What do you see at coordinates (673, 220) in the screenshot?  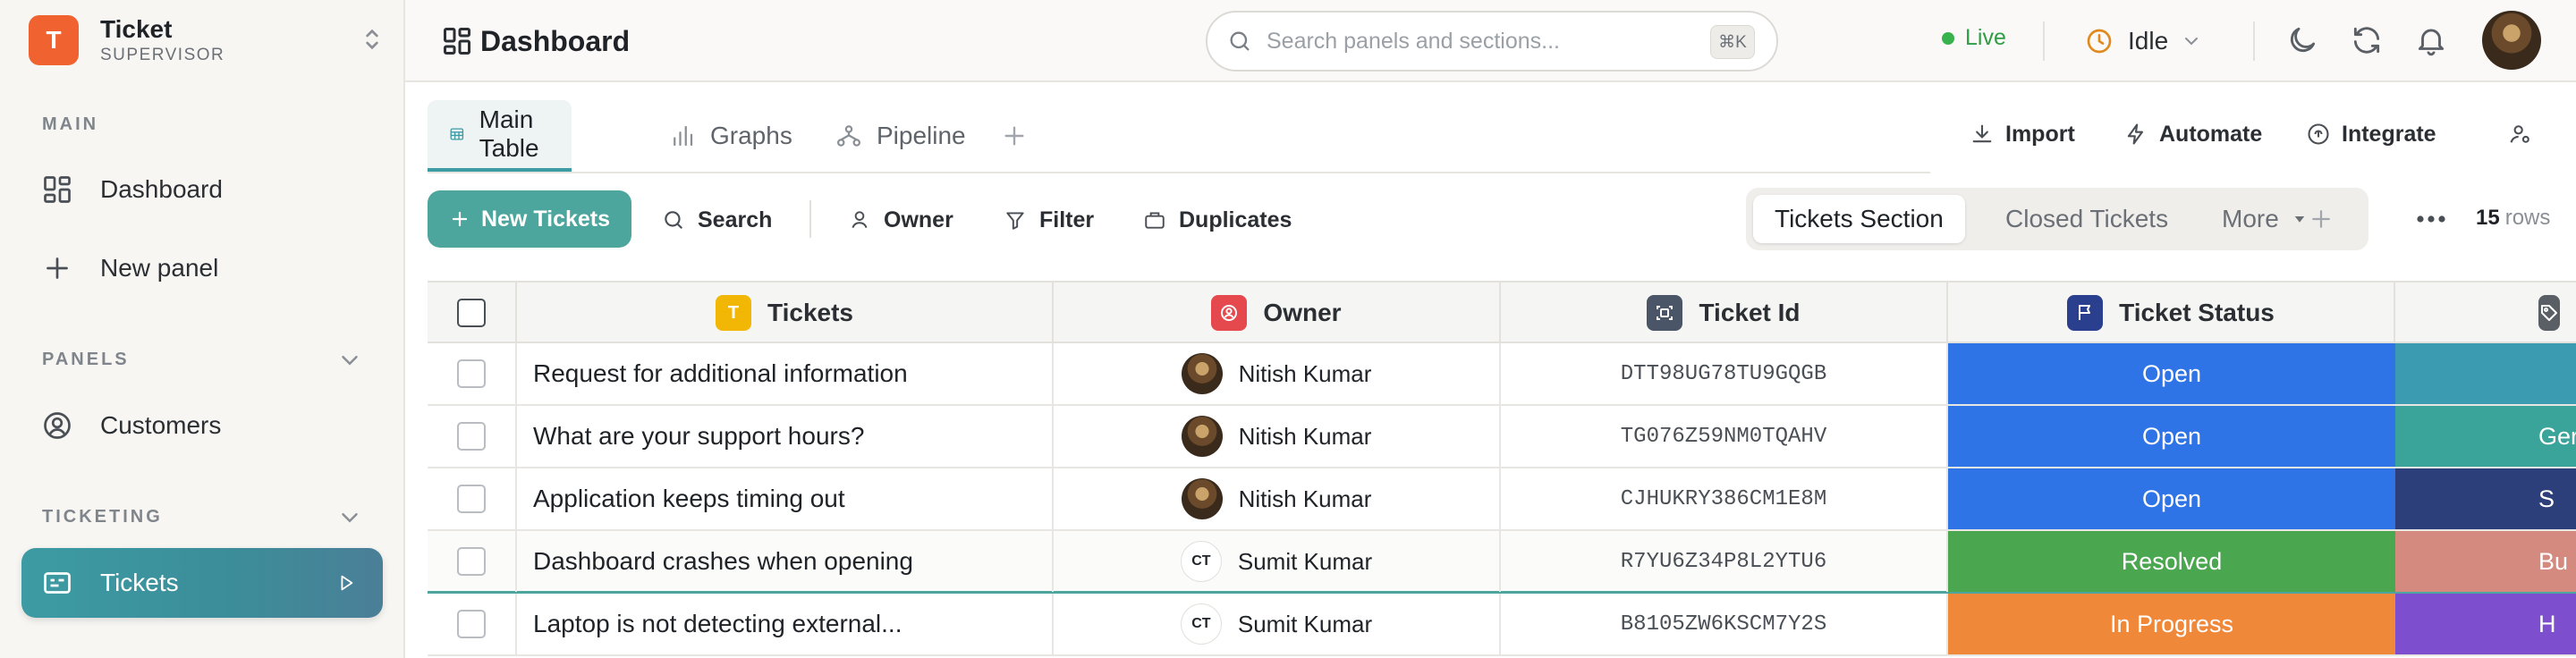 I see `search-icon` at bounding box center [673, 220].